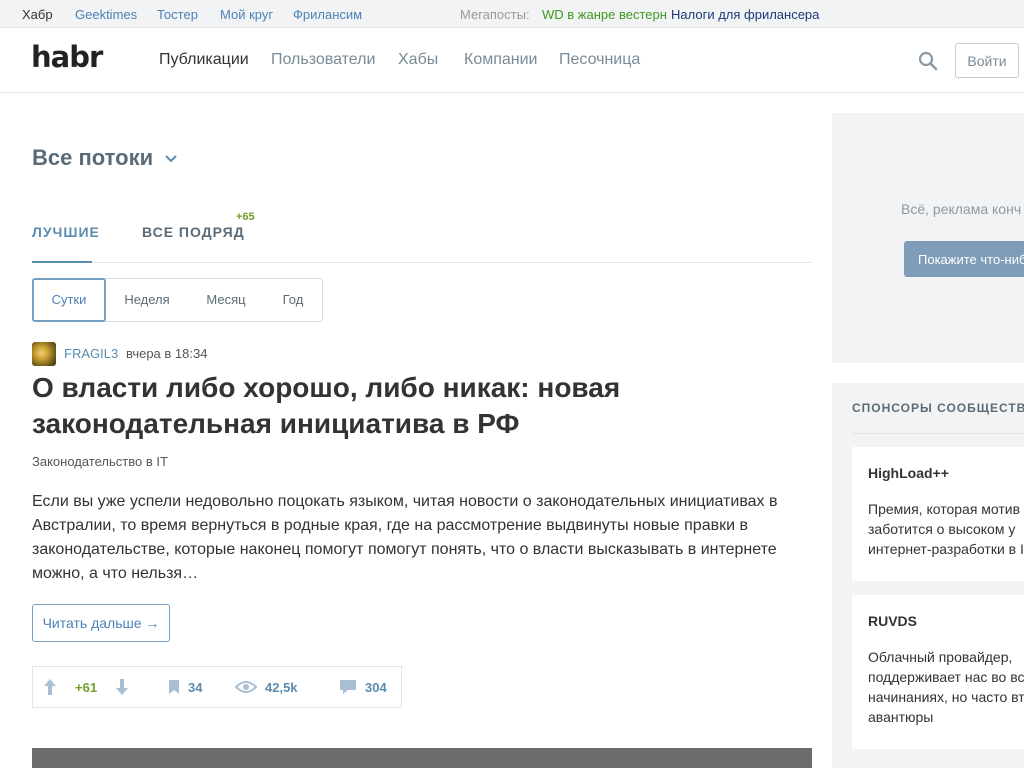 This screenshot has width=1024, height=768. Describe the element at coordinates (204, 60) in the screenshot. I see `nav-item-publications: Публикации` at that location.